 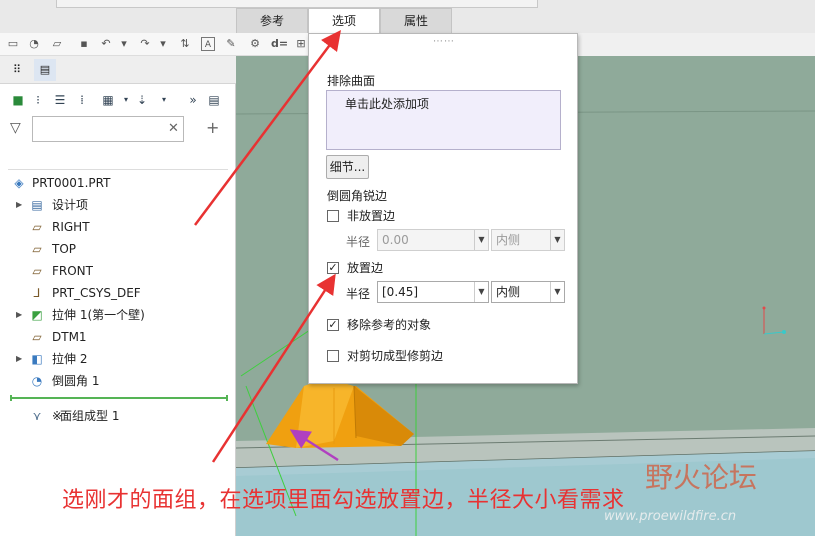 What do you see at coordinates (37, 416) in the screenshot?
I see `form-icon: ⋎` at bounding box center [37, 416].